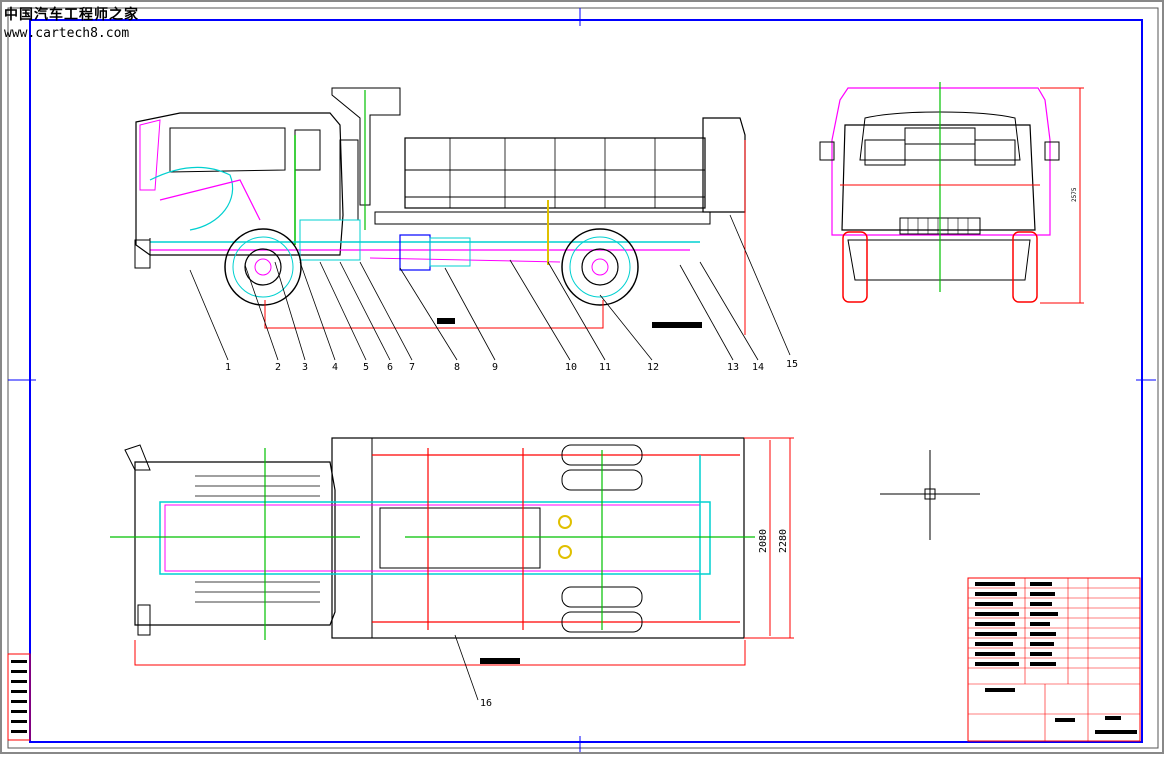 Image resolution: width=1164 pixels, height=768 pixels. Describe the element at coordinates (792, 364) in the screenshot. I see `part-label-15: 15` at that location.